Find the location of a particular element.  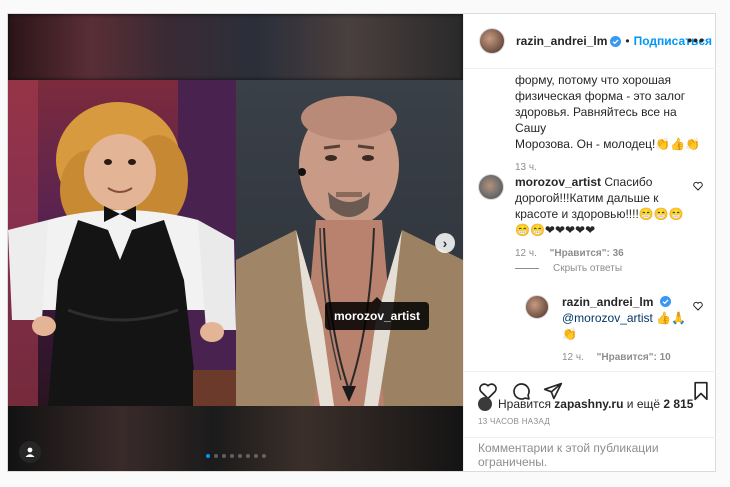

comment-likes: "Нравится": 36 is located at coordinates (587, 253).